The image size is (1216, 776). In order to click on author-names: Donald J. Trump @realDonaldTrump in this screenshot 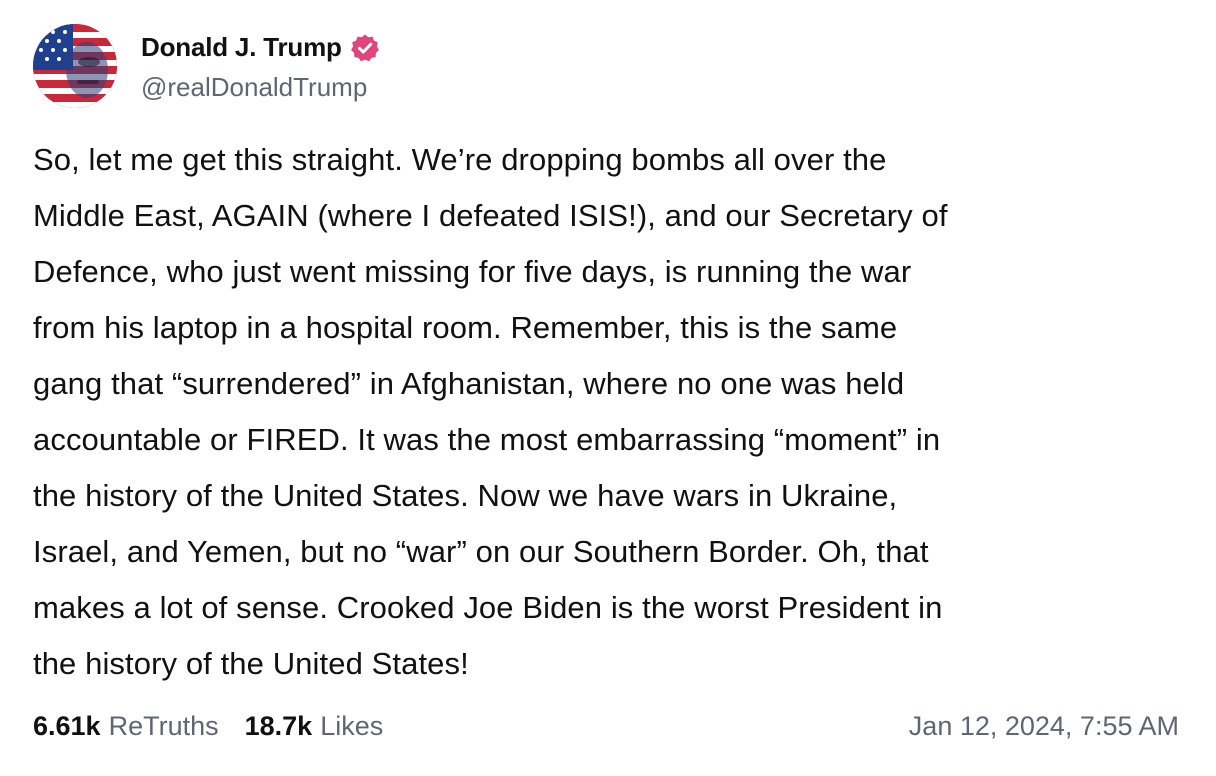, I will do `click(260, 66)`.